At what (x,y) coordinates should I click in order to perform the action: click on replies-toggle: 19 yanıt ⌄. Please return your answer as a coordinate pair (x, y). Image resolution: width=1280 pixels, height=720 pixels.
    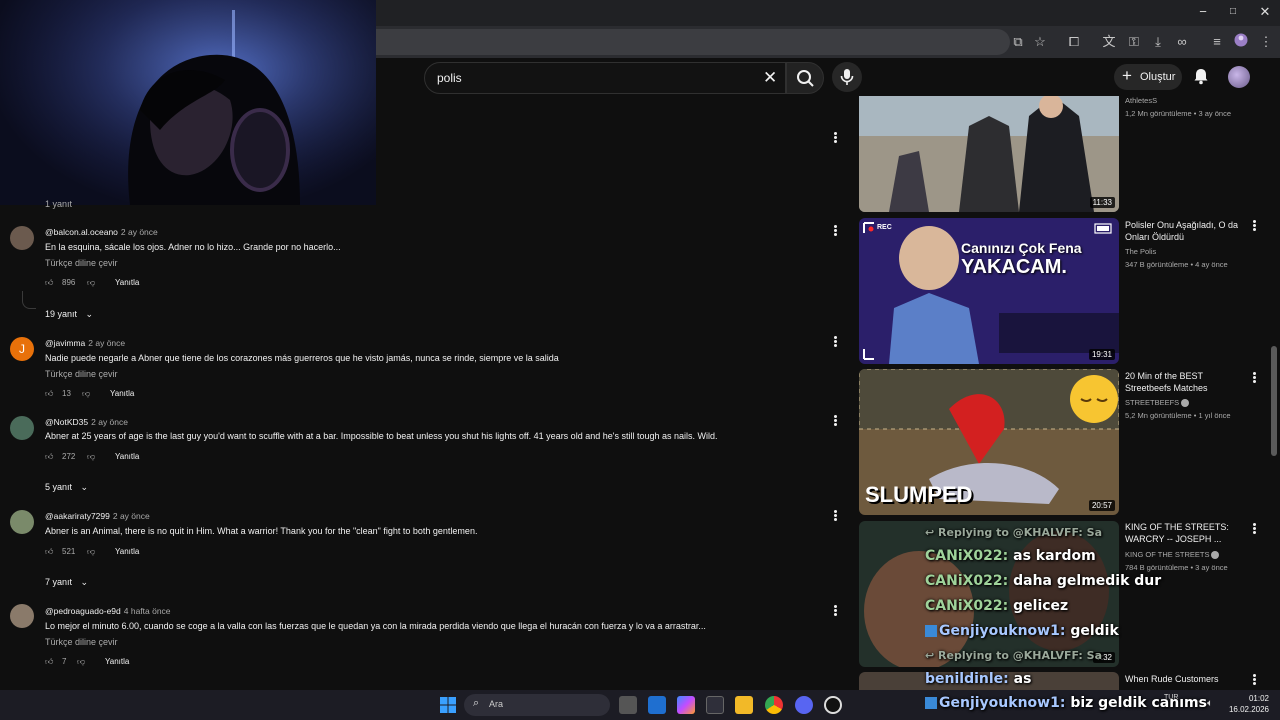
    Looking at the image, I should click on (69, 314).